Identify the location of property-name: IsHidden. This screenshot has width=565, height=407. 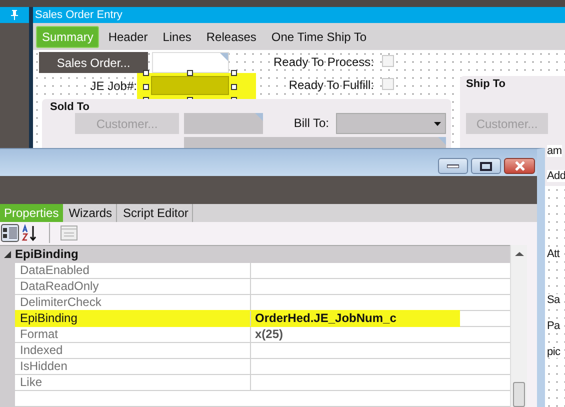
(133, 366).